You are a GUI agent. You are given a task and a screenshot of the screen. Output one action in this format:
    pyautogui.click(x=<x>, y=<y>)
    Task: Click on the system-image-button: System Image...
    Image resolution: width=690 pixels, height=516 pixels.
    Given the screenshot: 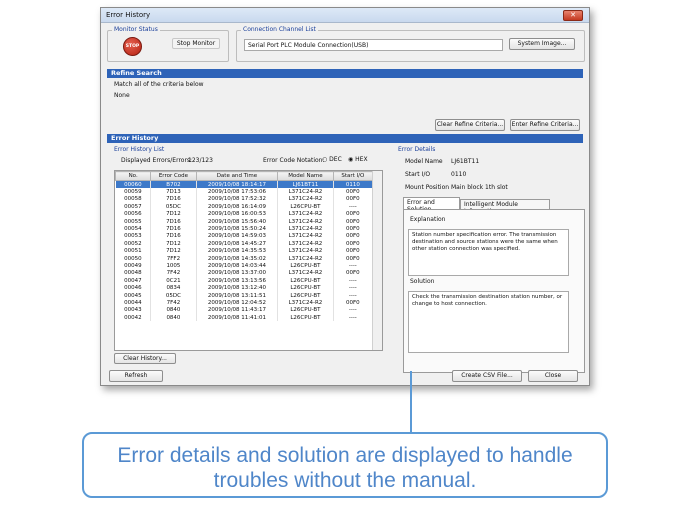 What is the action you would take?
    pyautogui.click(x=542, y=44)
    